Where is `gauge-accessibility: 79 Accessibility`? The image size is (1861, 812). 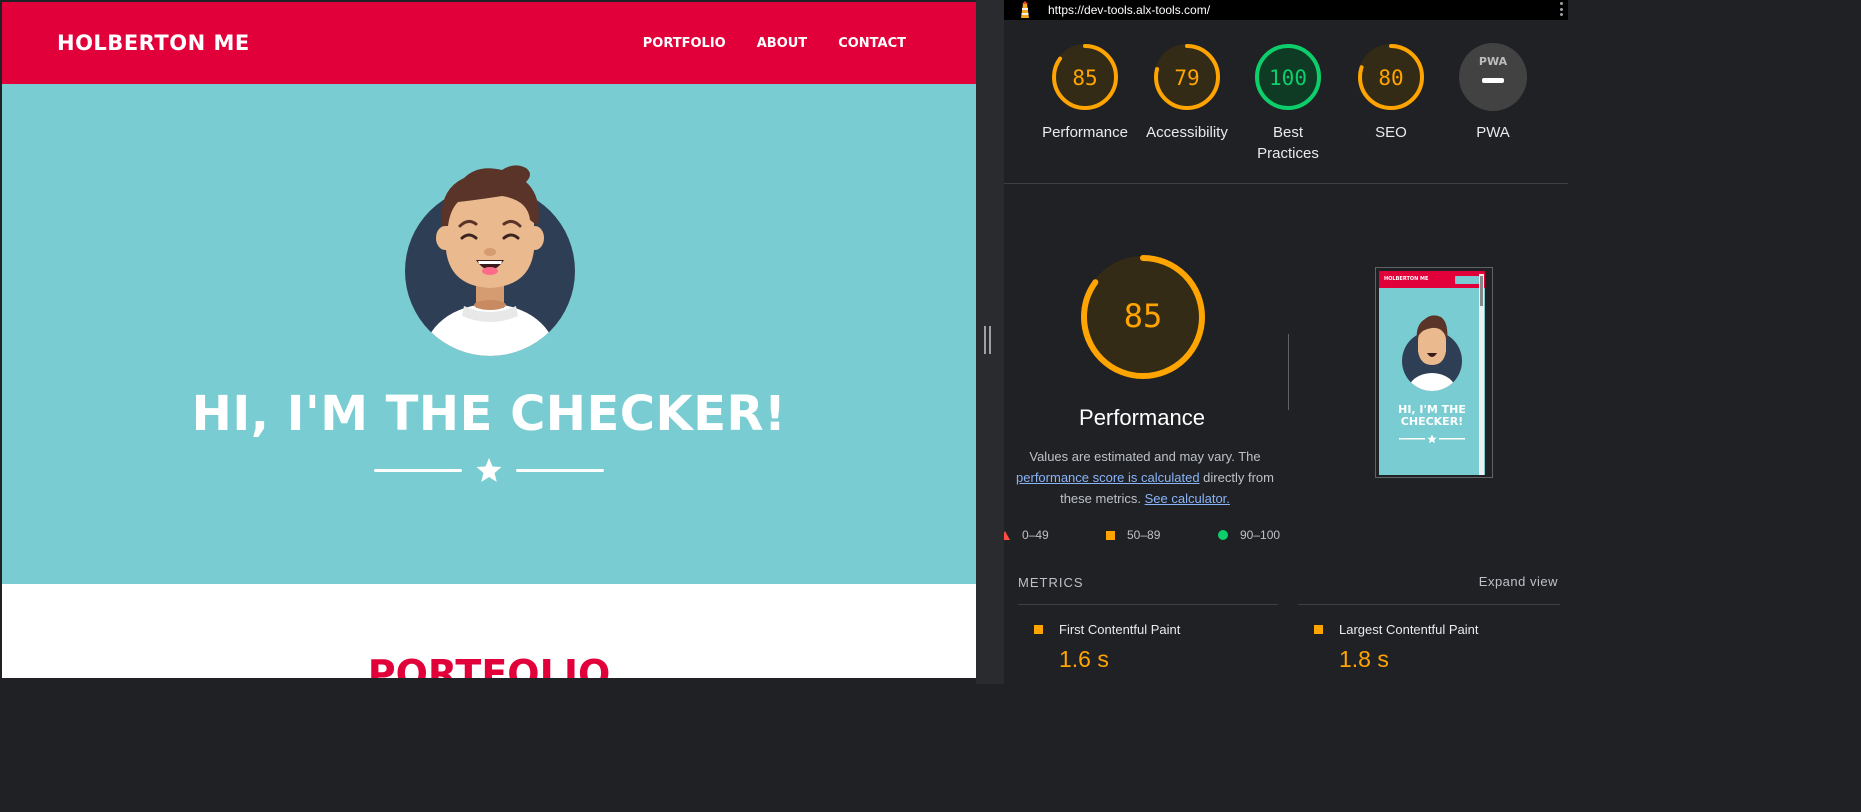 gauge-accessibility: 79 Accessibility is located at coordinates (1187, 92).